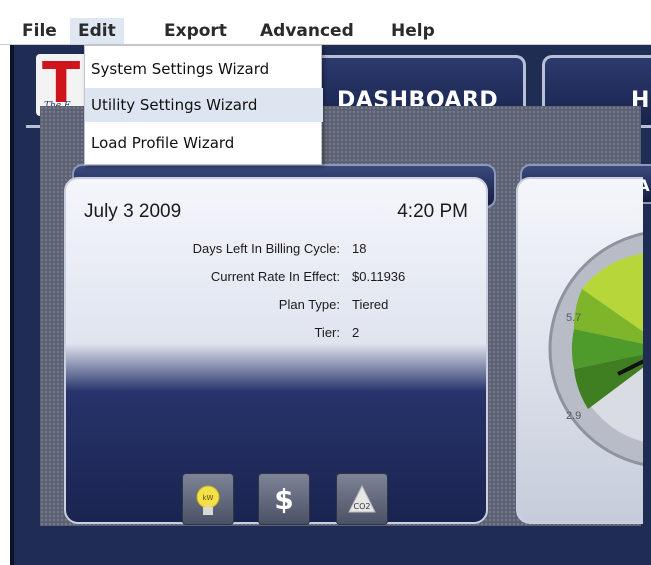 The width and height of the screenshot is (651, 565). I want to click on readings-gauge-card: 5.7 2.9, so click(579, 350).